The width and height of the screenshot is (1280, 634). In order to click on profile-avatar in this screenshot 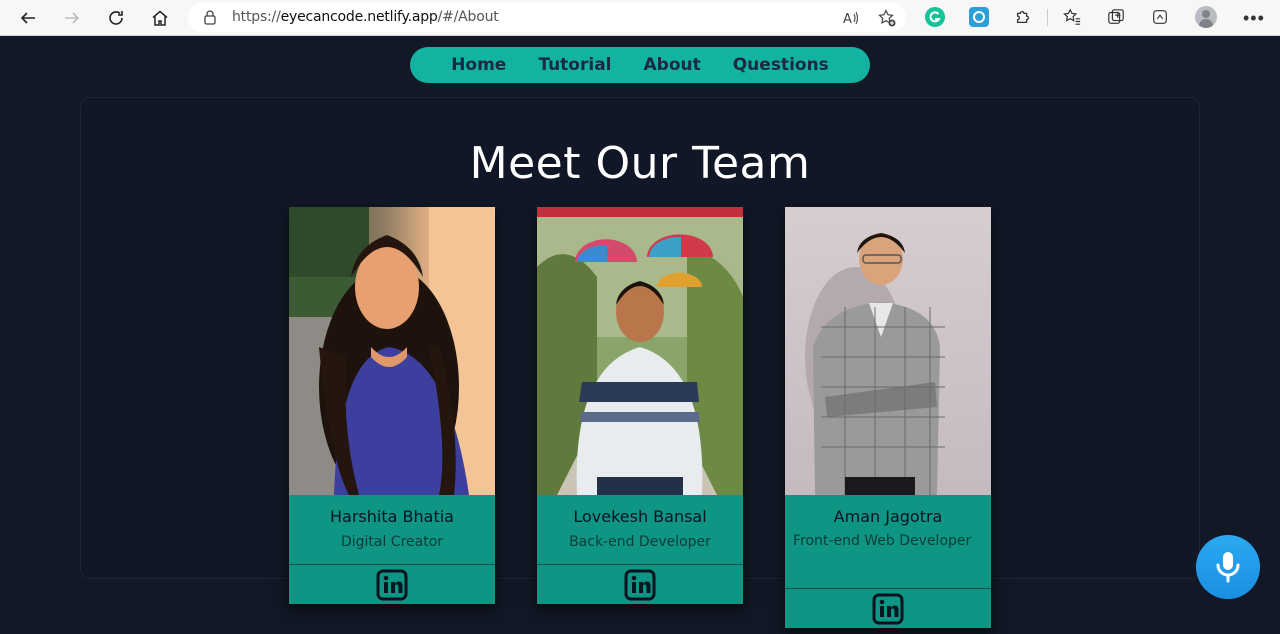, I will do `click(1206, 17)`.